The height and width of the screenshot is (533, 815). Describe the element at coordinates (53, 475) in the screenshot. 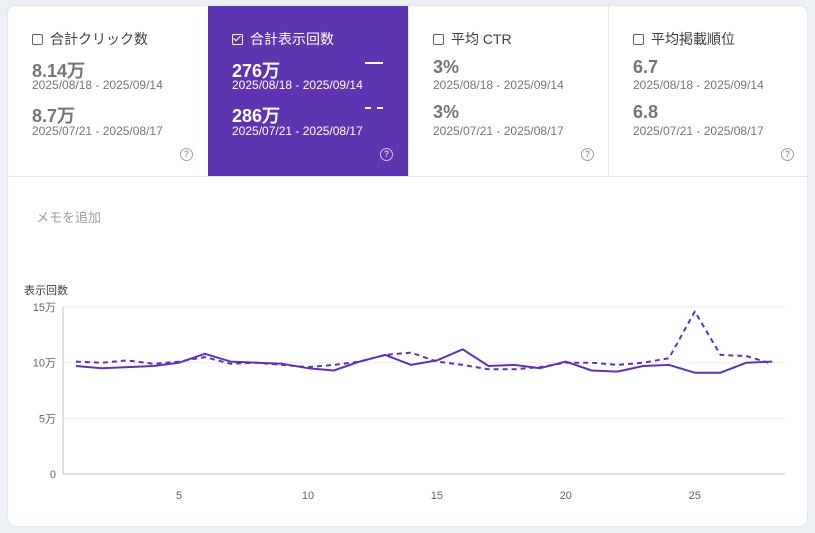

I see `y-tick-label: 0` at that location.